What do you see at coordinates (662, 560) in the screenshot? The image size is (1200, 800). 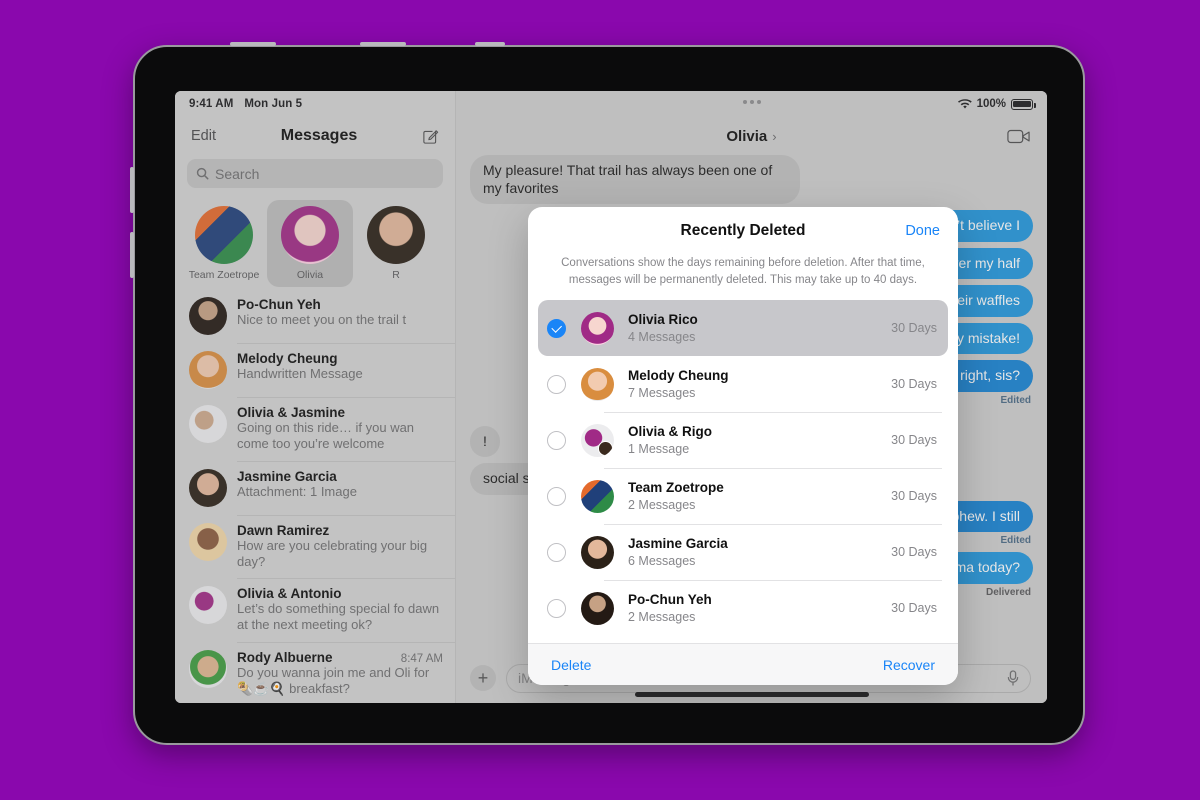 I see `row-message-count: 6 Messages` at bounding box center [662, 560].